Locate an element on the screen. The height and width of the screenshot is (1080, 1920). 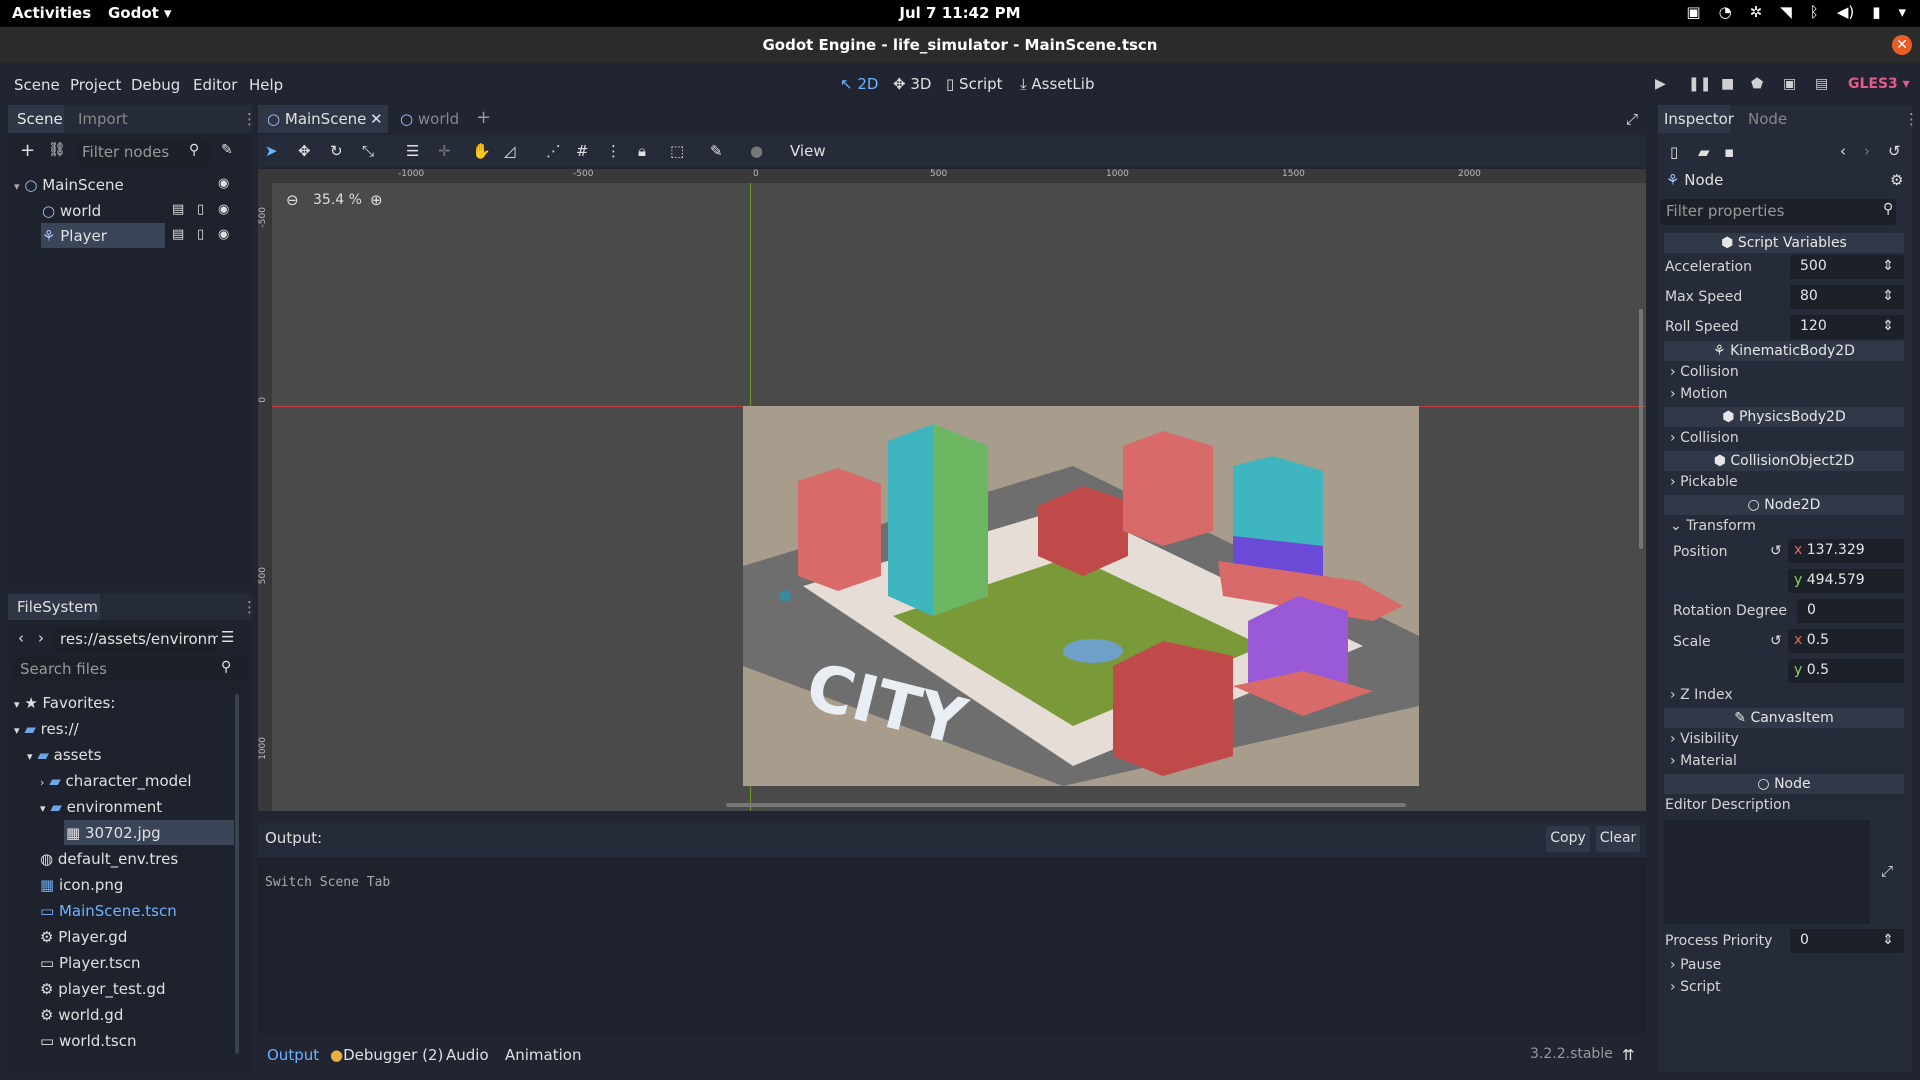
stop-icon: ■ is located at coordinates (1727, 84).